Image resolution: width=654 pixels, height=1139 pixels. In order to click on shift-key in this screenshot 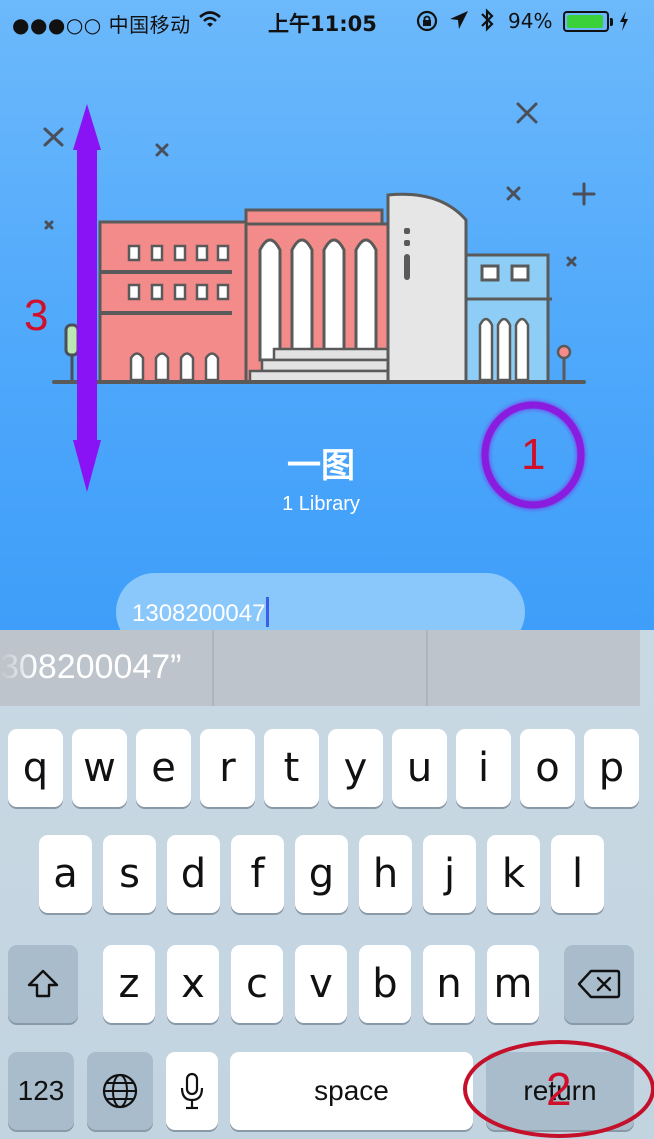, I will do `click(43, 984)`.